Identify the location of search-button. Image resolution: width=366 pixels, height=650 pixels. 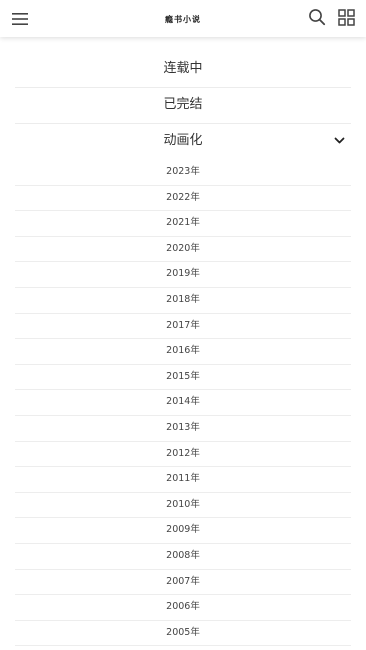
(317, 17).